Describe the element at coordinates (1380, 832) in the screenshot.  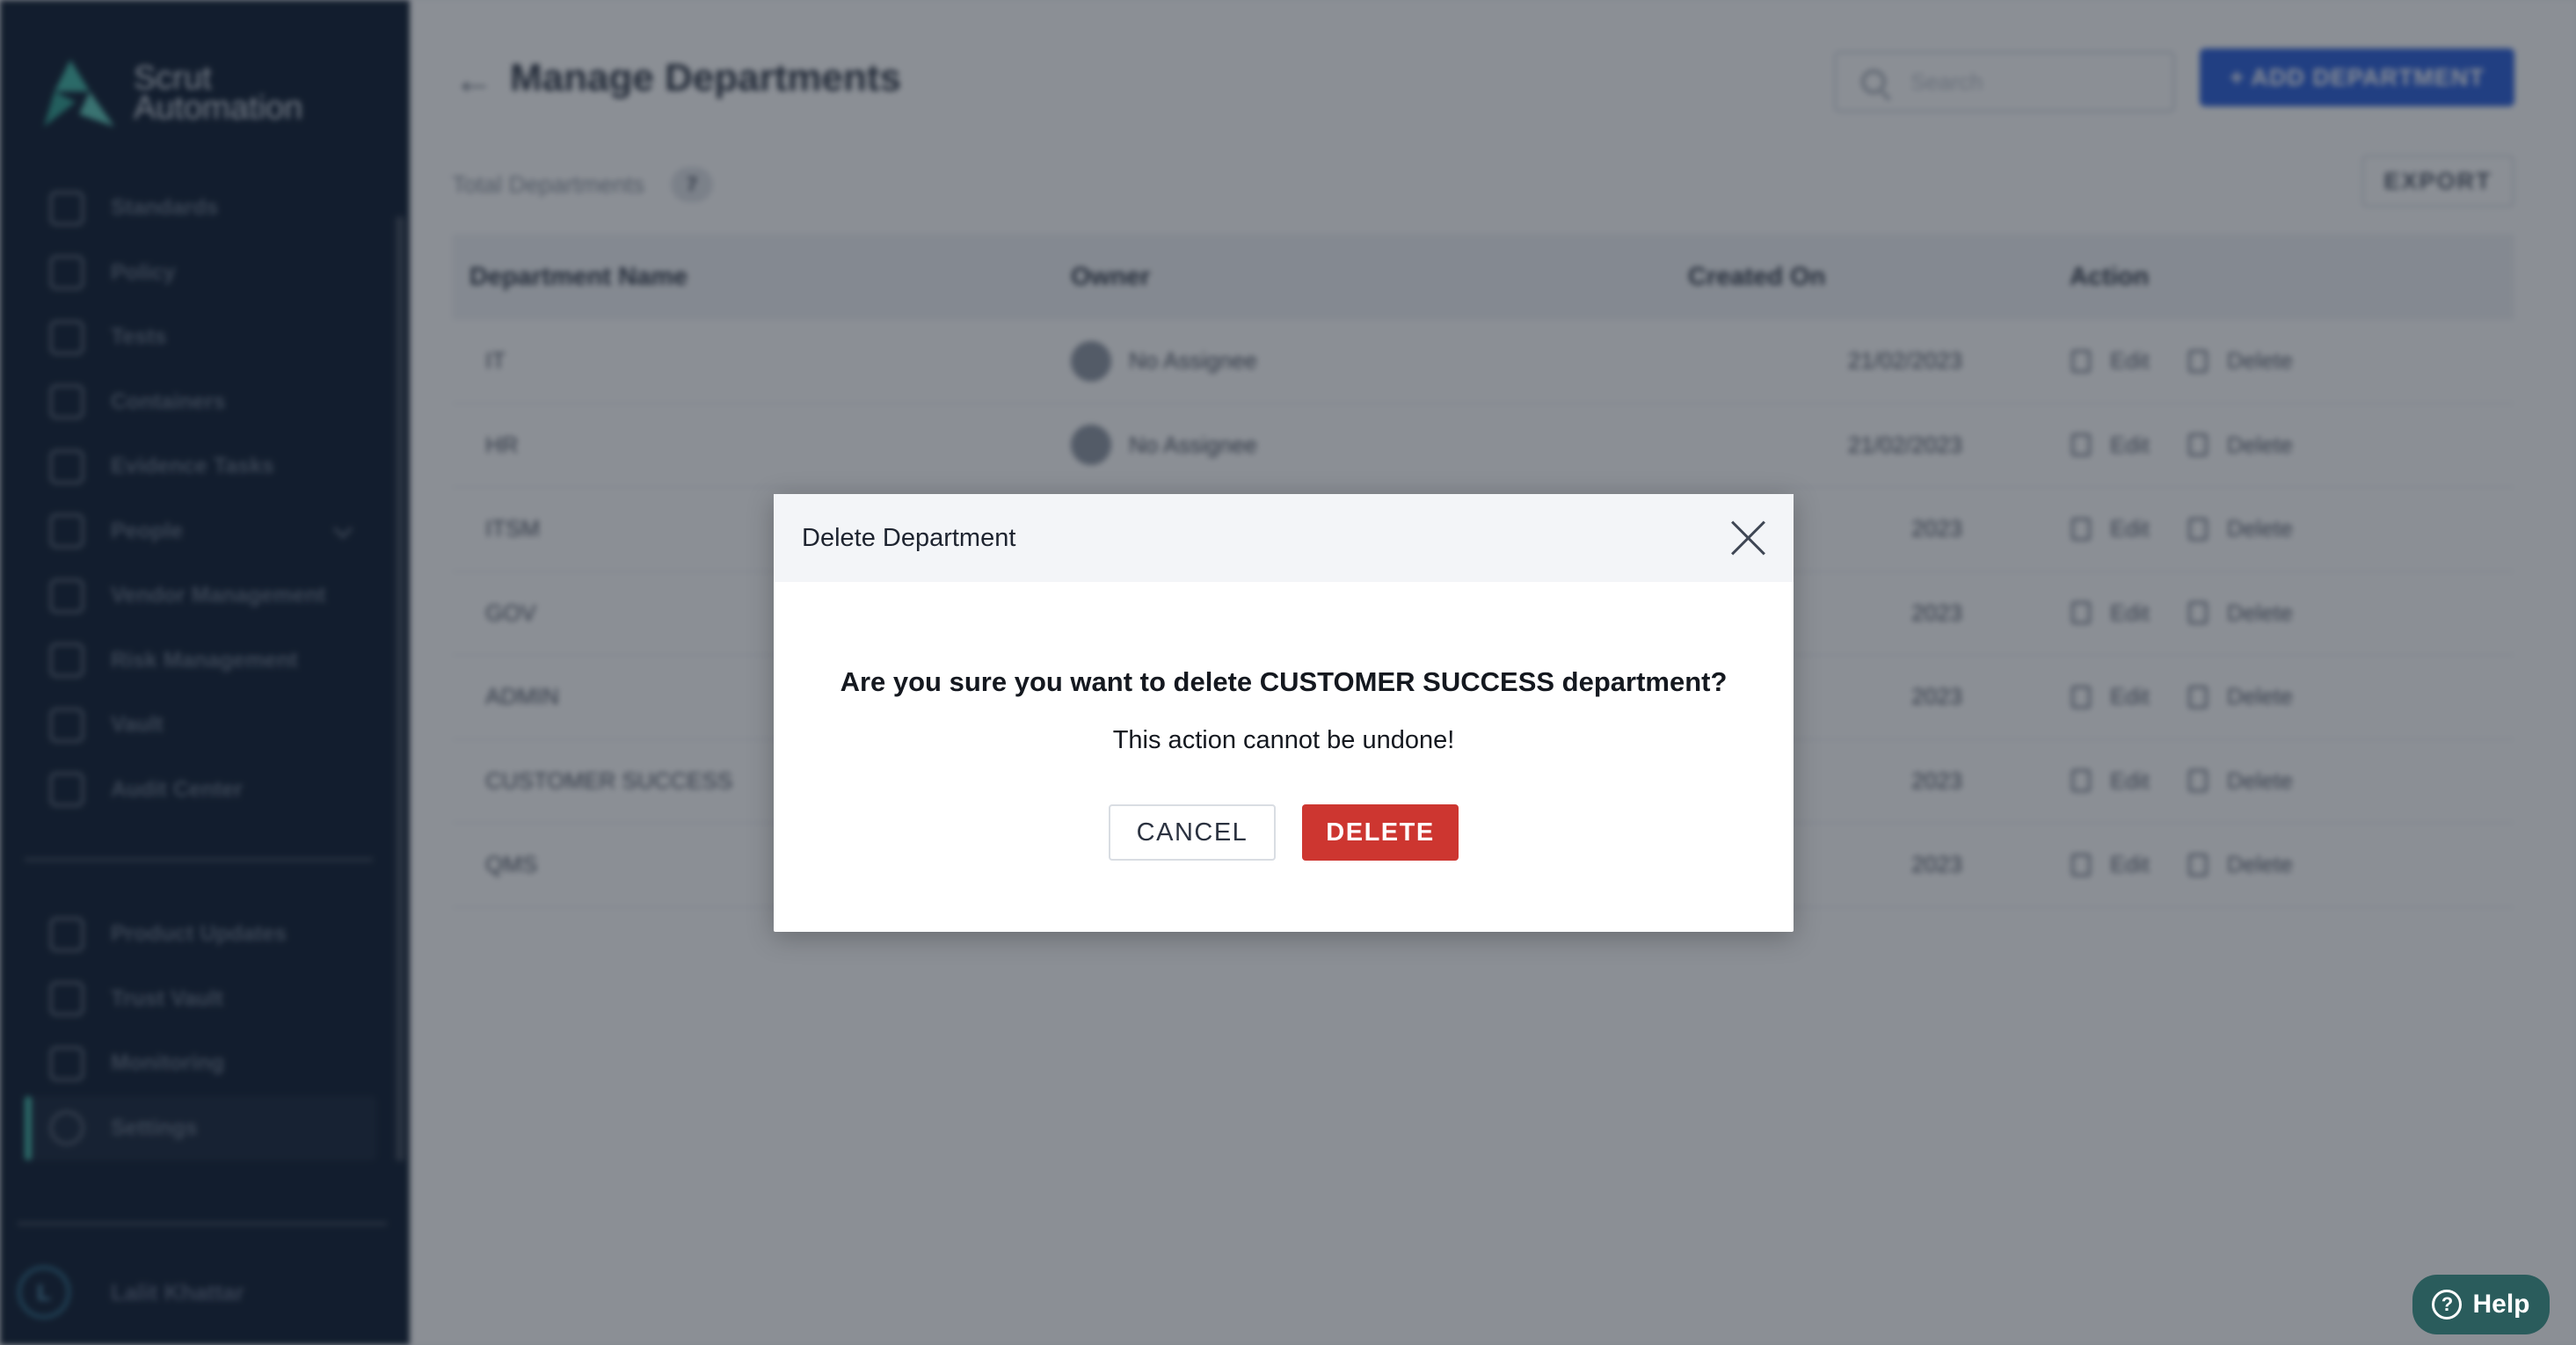
I see `delete-button: DELETE` at that location.